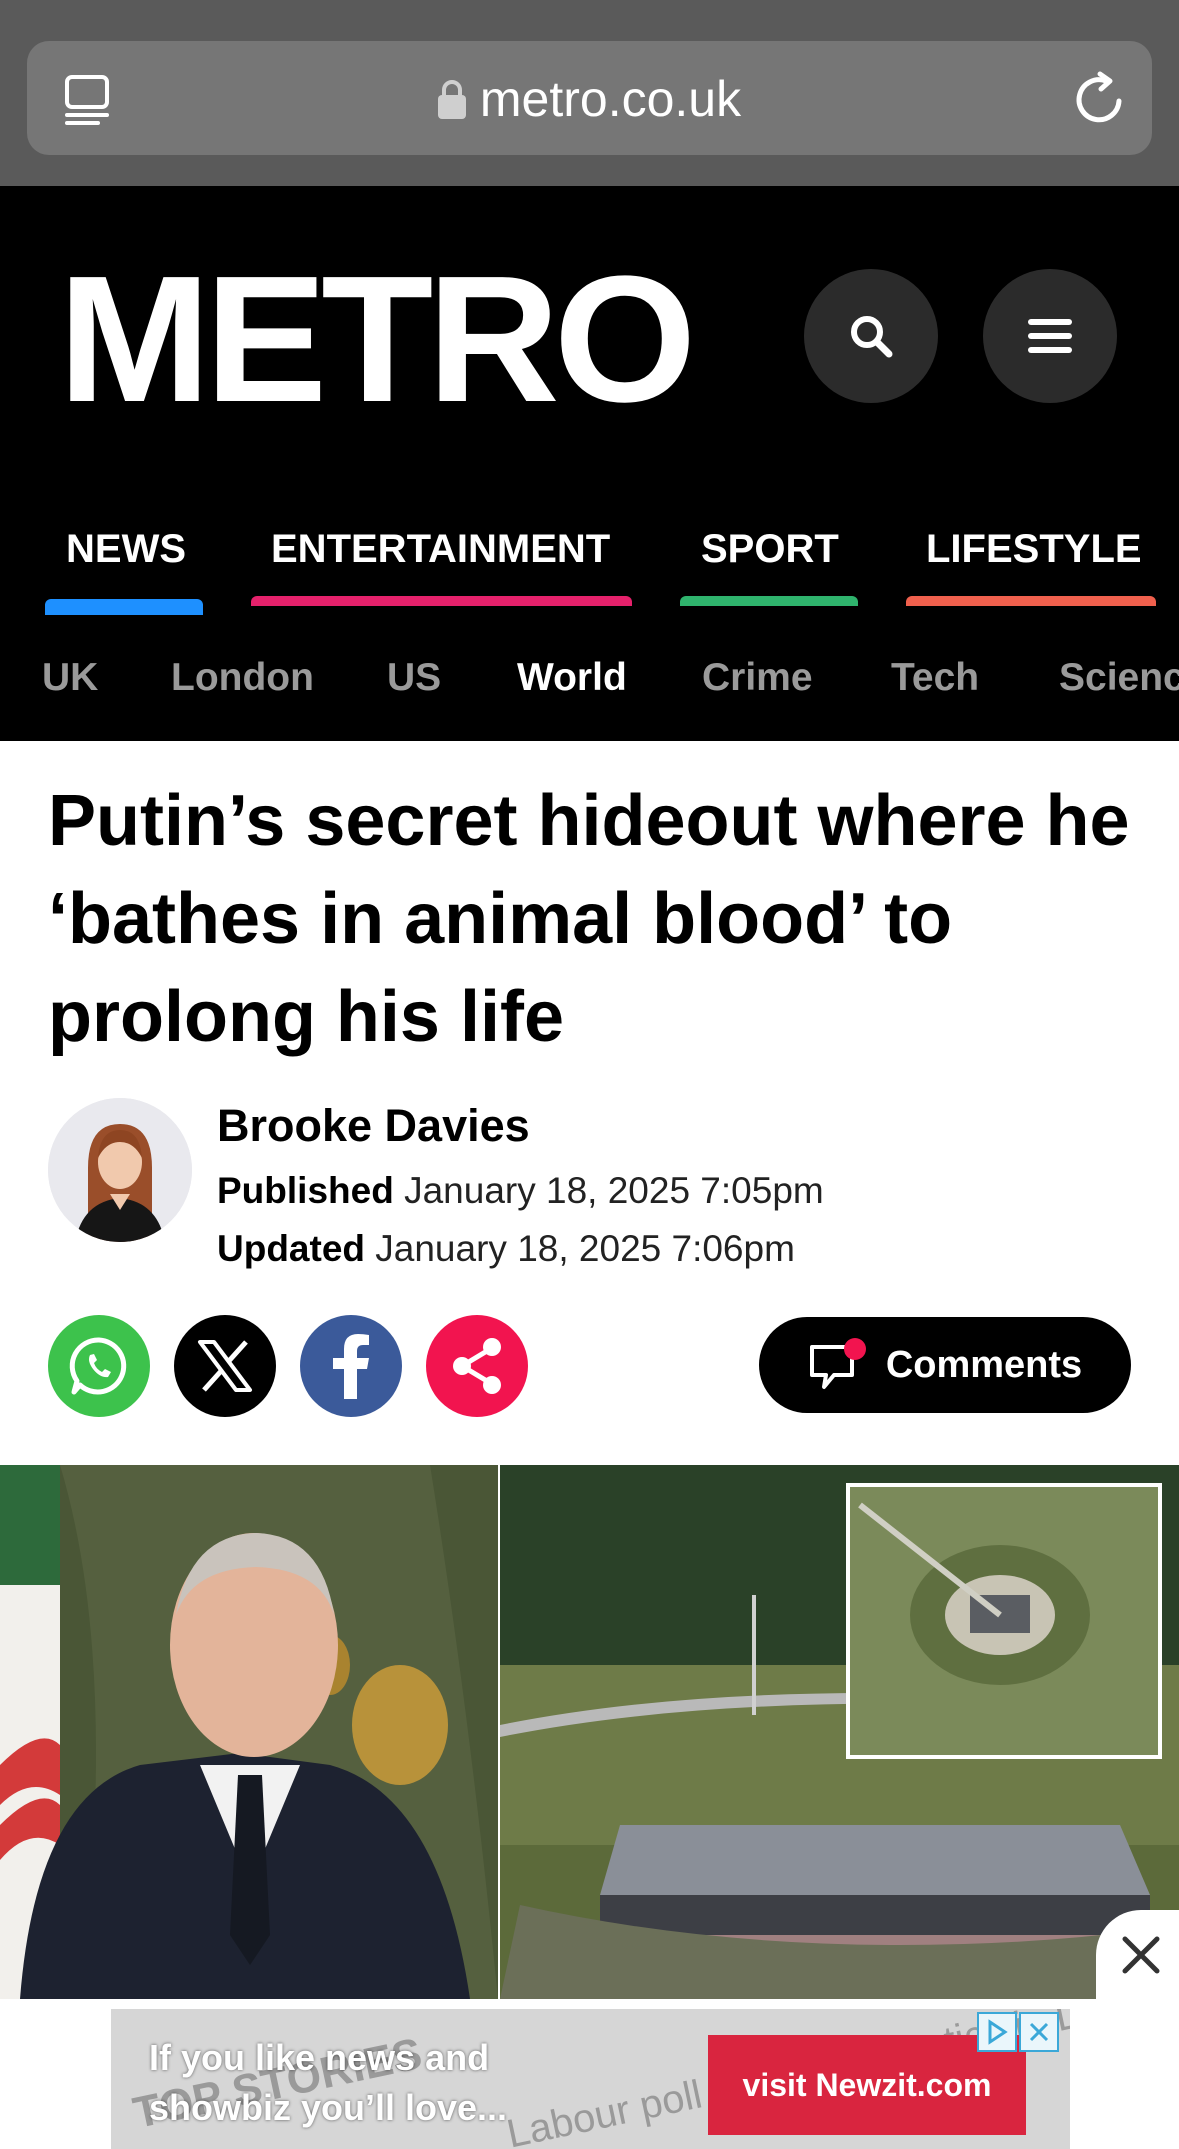 The height and width of the screenshot is (2149, 1179). Describe the element at coordinates (373, 1126) in the screenshot. I see `author-name: Brooke Davies` at that location.